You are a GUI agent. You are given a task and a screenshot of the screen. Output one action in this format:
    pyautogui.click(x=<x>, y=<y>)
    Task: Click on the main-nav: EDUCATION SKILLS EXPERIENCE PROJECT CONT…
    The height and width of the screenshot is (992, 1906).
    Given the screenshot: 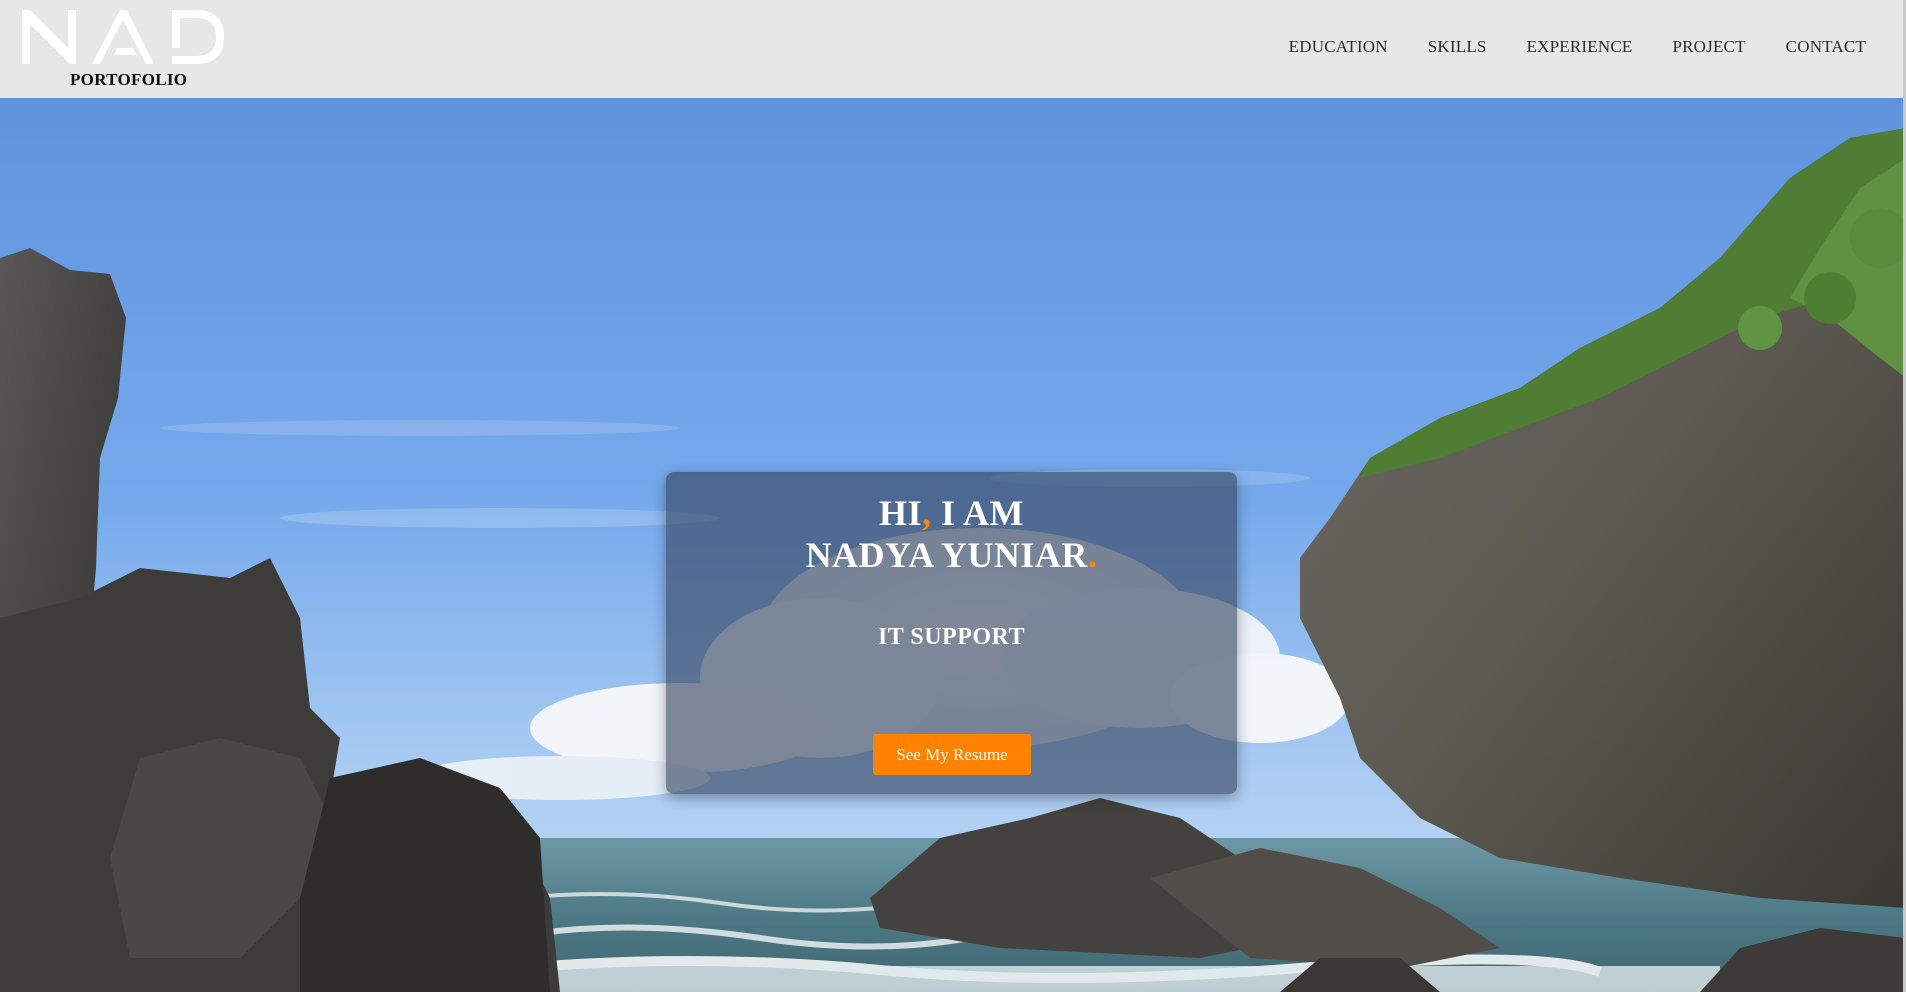 What is the action you would take?
    pyautogui.click(x=1557, y=47)
    